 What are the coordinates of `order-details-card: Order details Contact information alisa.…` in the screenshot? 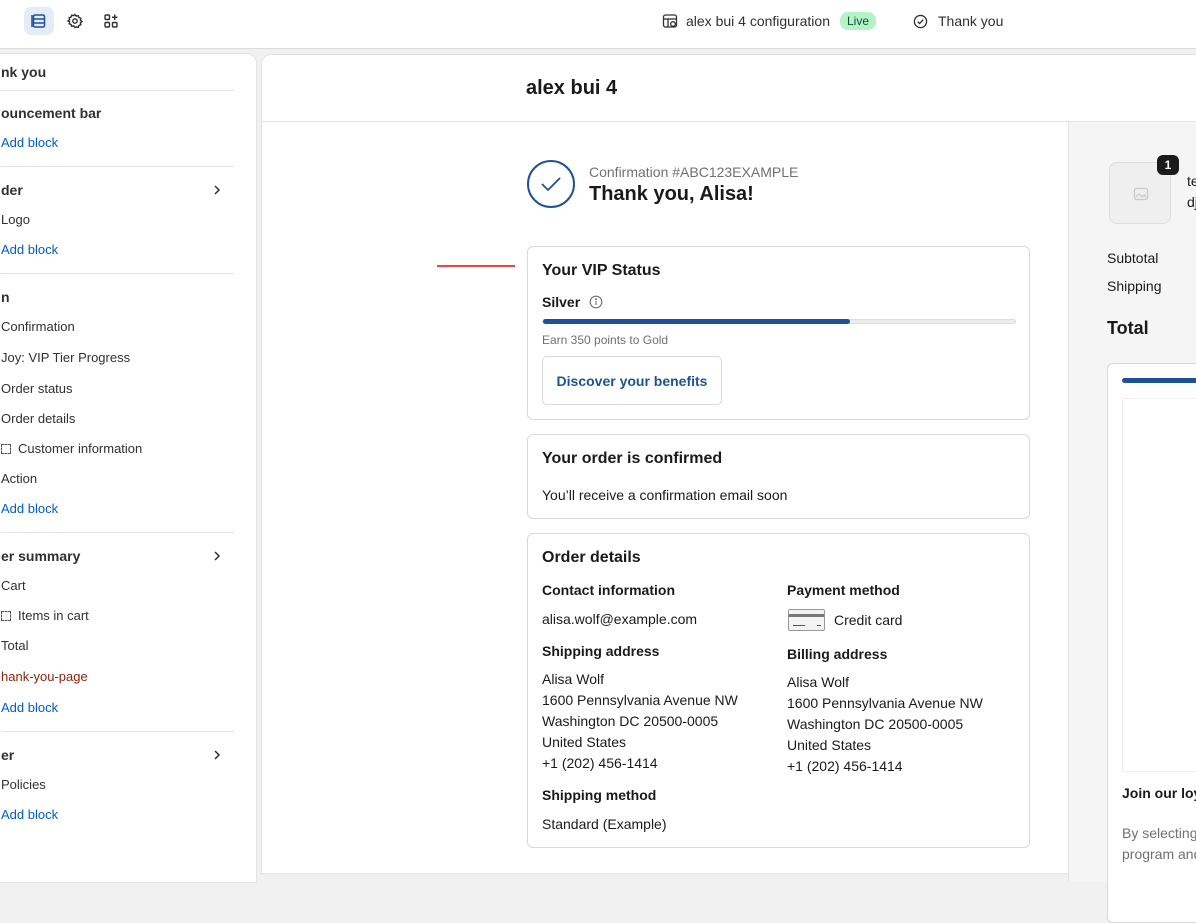 It's located at (778, 690).